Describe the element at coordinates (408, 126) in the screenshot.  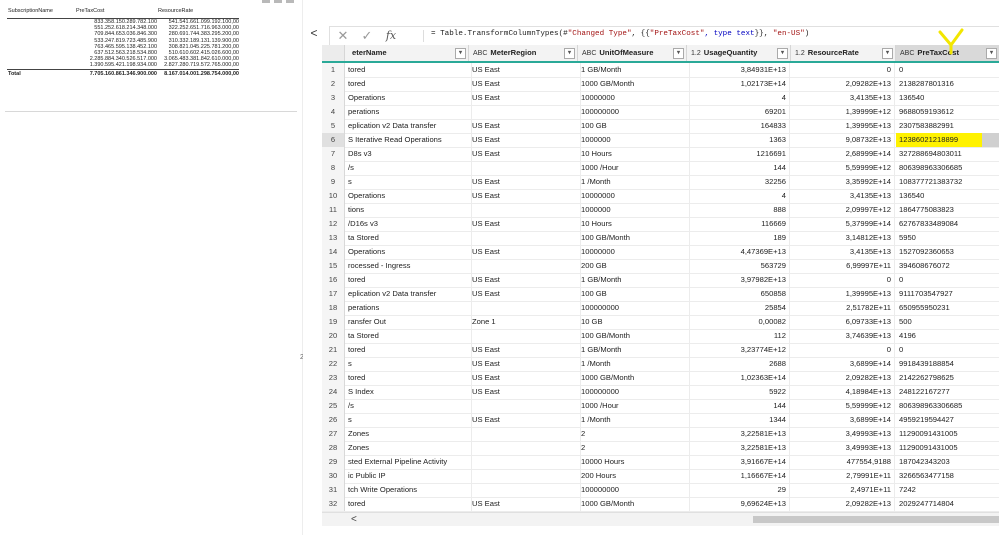
I see `cell-metername: eplication v2 Data transfer` at that location.